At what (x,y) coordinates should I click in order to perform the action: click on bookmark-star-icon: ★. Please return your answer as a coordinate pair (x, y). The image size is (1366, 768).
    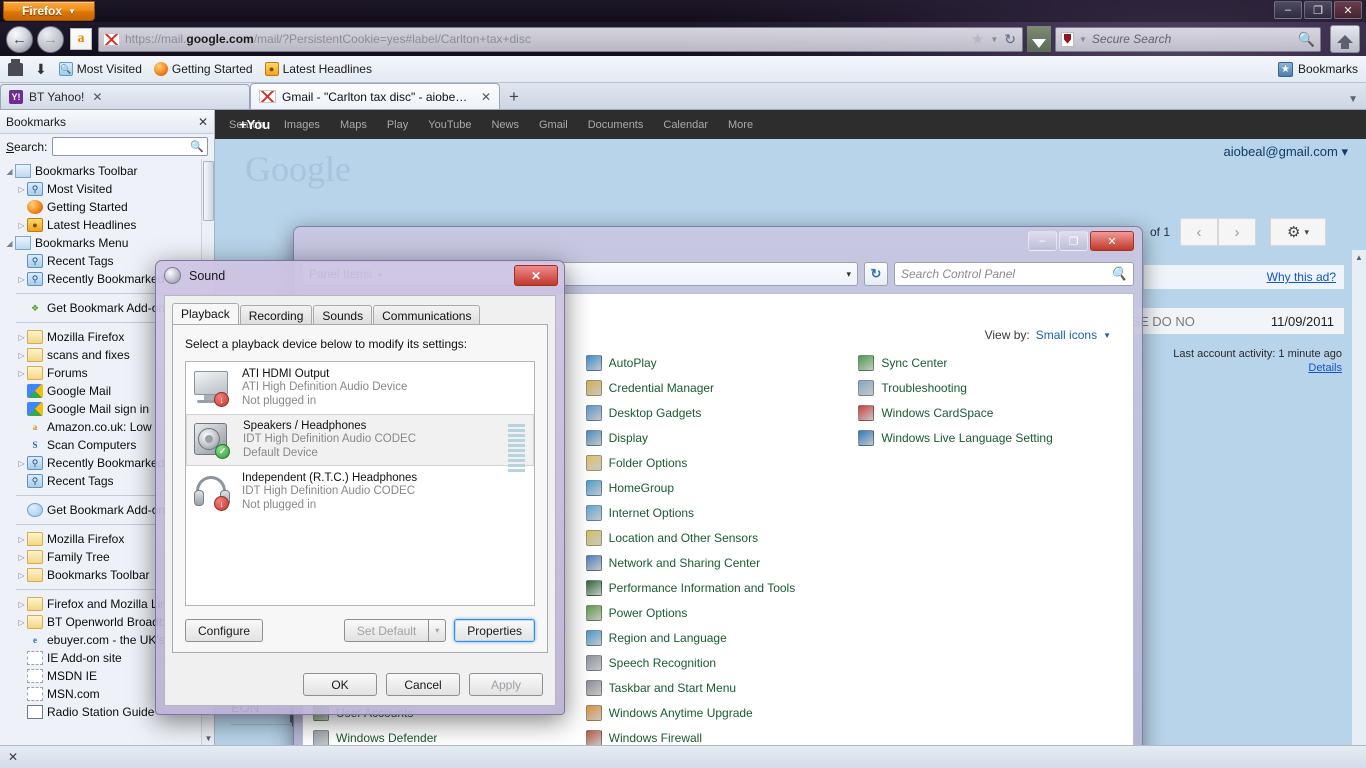
    Looking at the image, I should click on (977, 39).